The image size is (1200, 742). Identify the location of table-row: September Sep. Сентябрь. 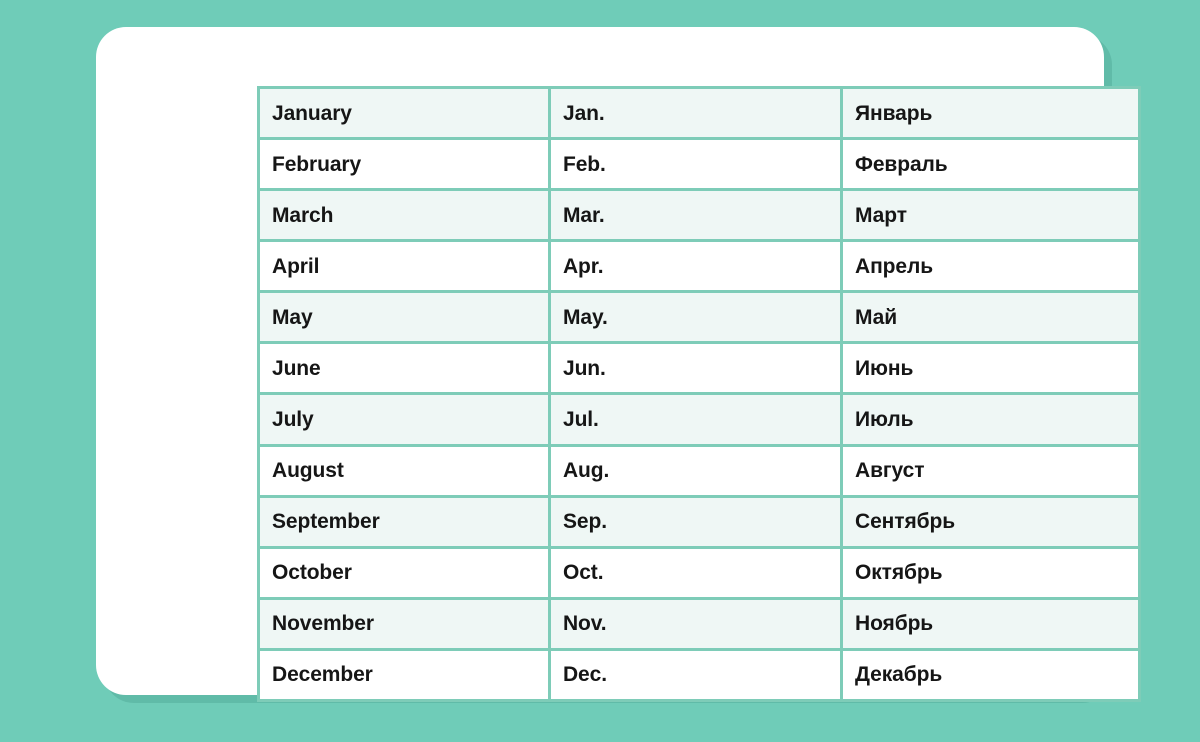
(699, 521).